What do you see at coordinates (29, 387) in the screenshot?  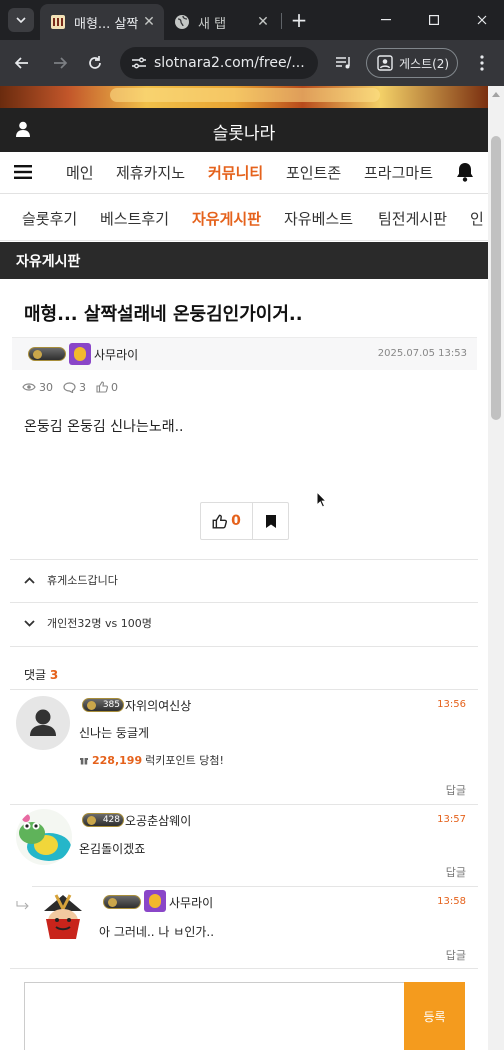 I see `eye-icon` at bounding box center [29, 387].